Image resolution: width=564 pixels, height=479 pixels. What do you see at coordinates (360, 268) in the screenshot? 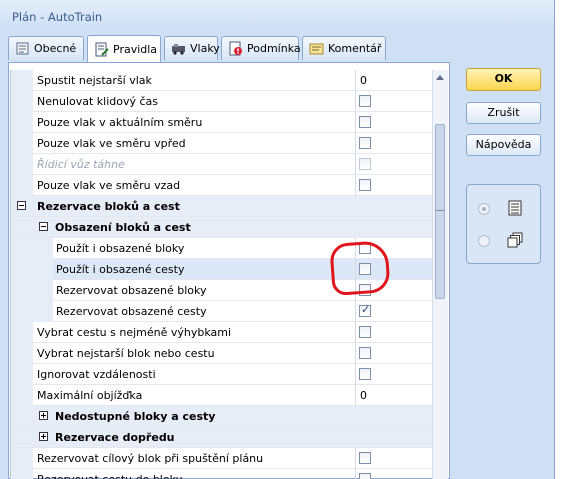
I see `annotation-circle` at bounding box center [360, 268].